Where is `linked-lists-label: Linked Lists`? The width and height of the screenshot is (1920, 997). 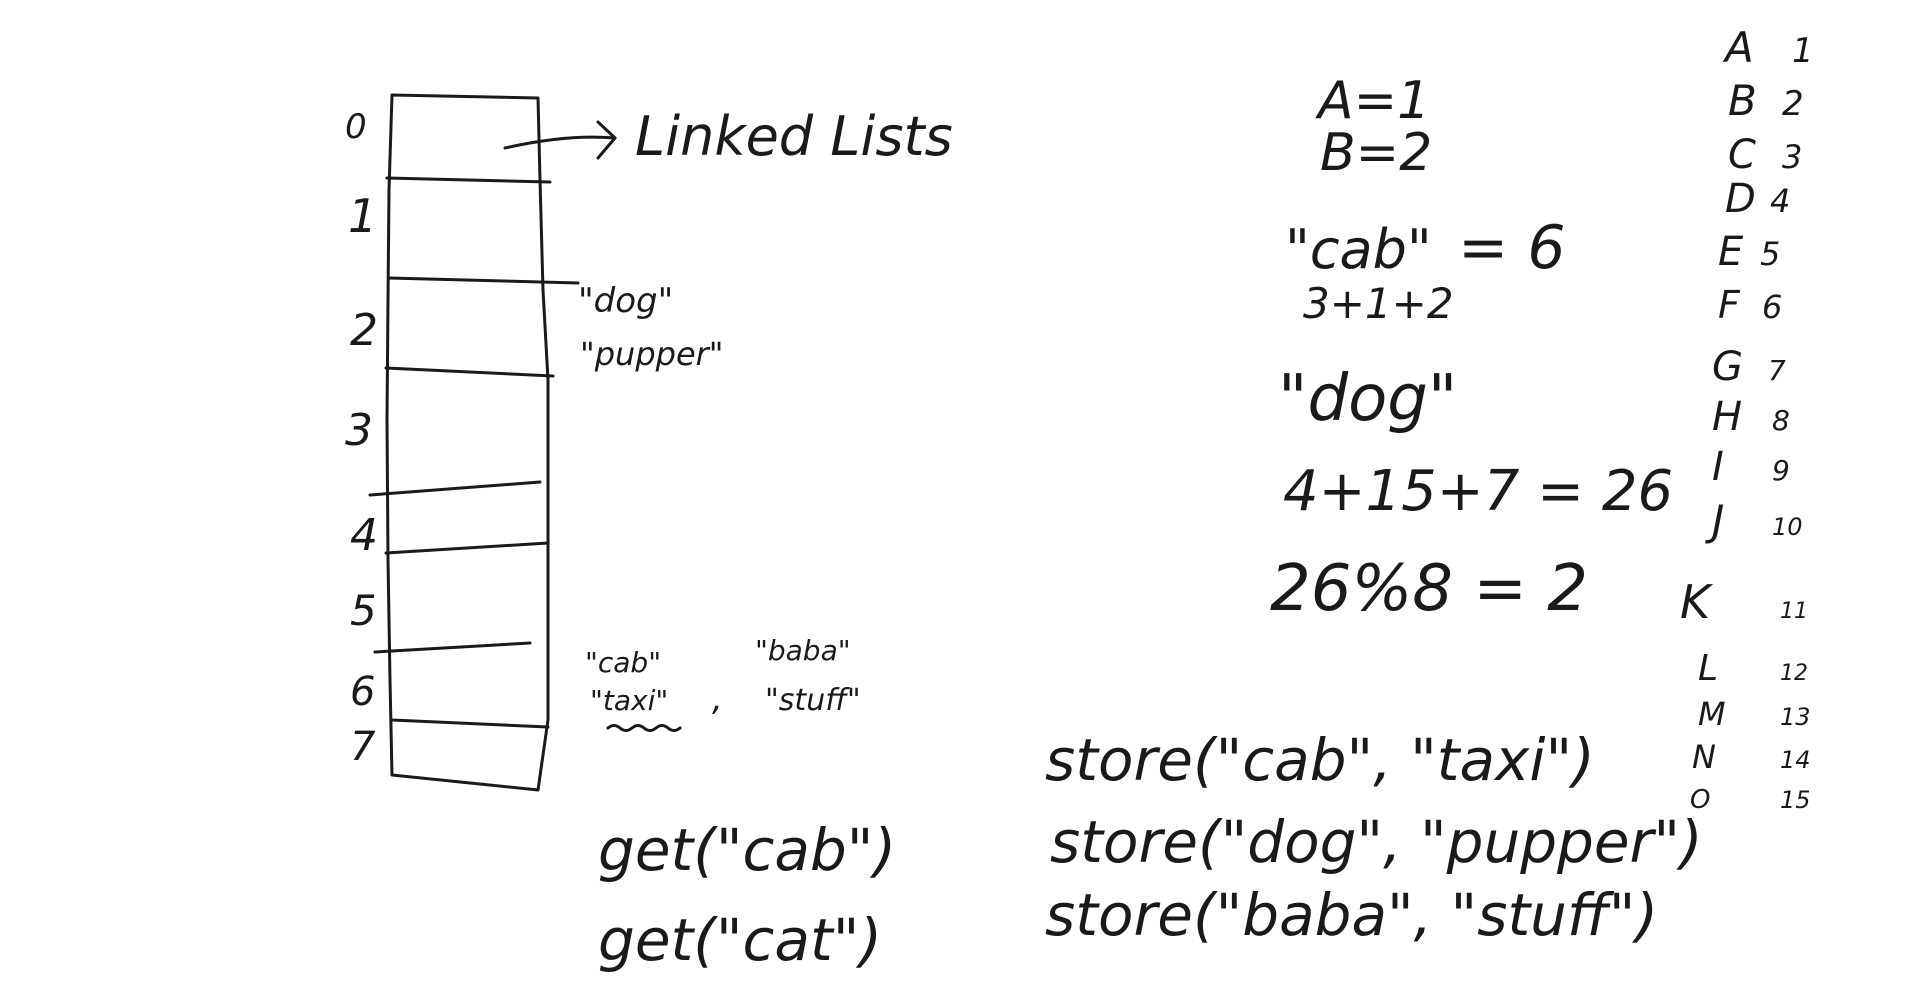 linked-lists-label: Linked Lists is located at coordinates (794, 136).